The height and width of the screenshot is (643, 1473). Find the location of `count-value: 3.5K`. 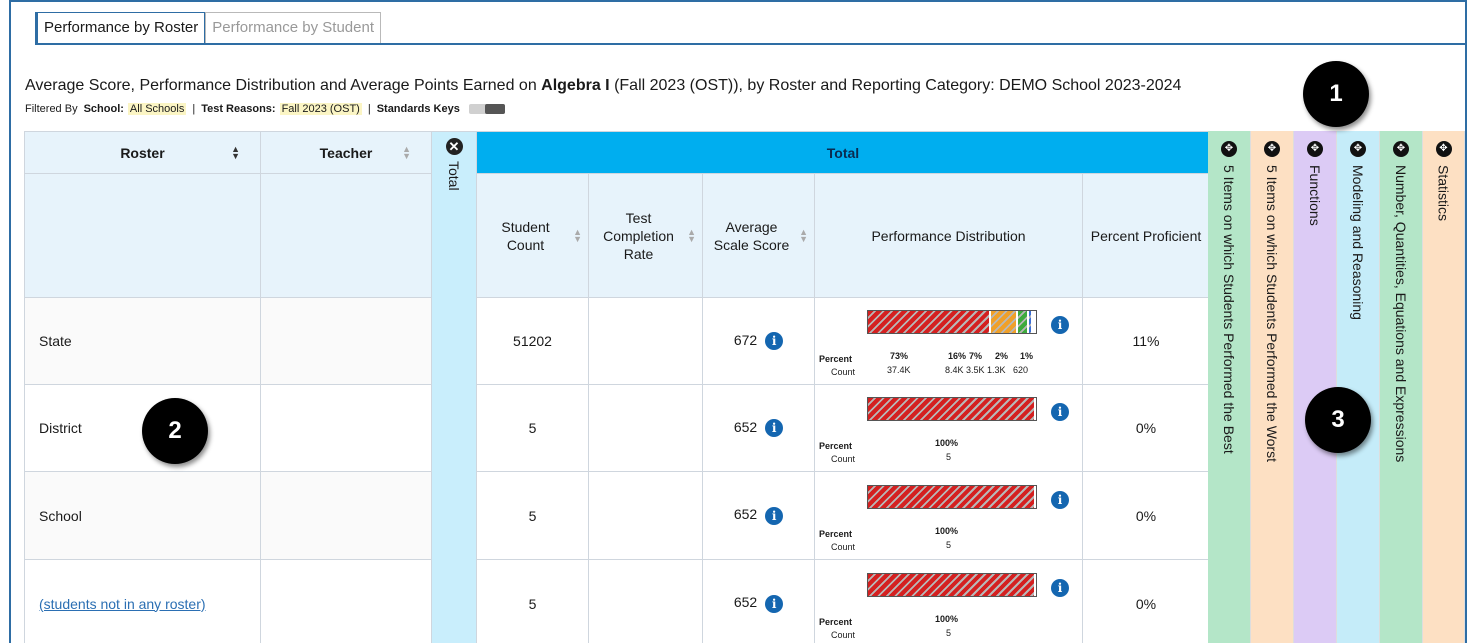

count-value: 3.5K is located at coordinates (975, 370).